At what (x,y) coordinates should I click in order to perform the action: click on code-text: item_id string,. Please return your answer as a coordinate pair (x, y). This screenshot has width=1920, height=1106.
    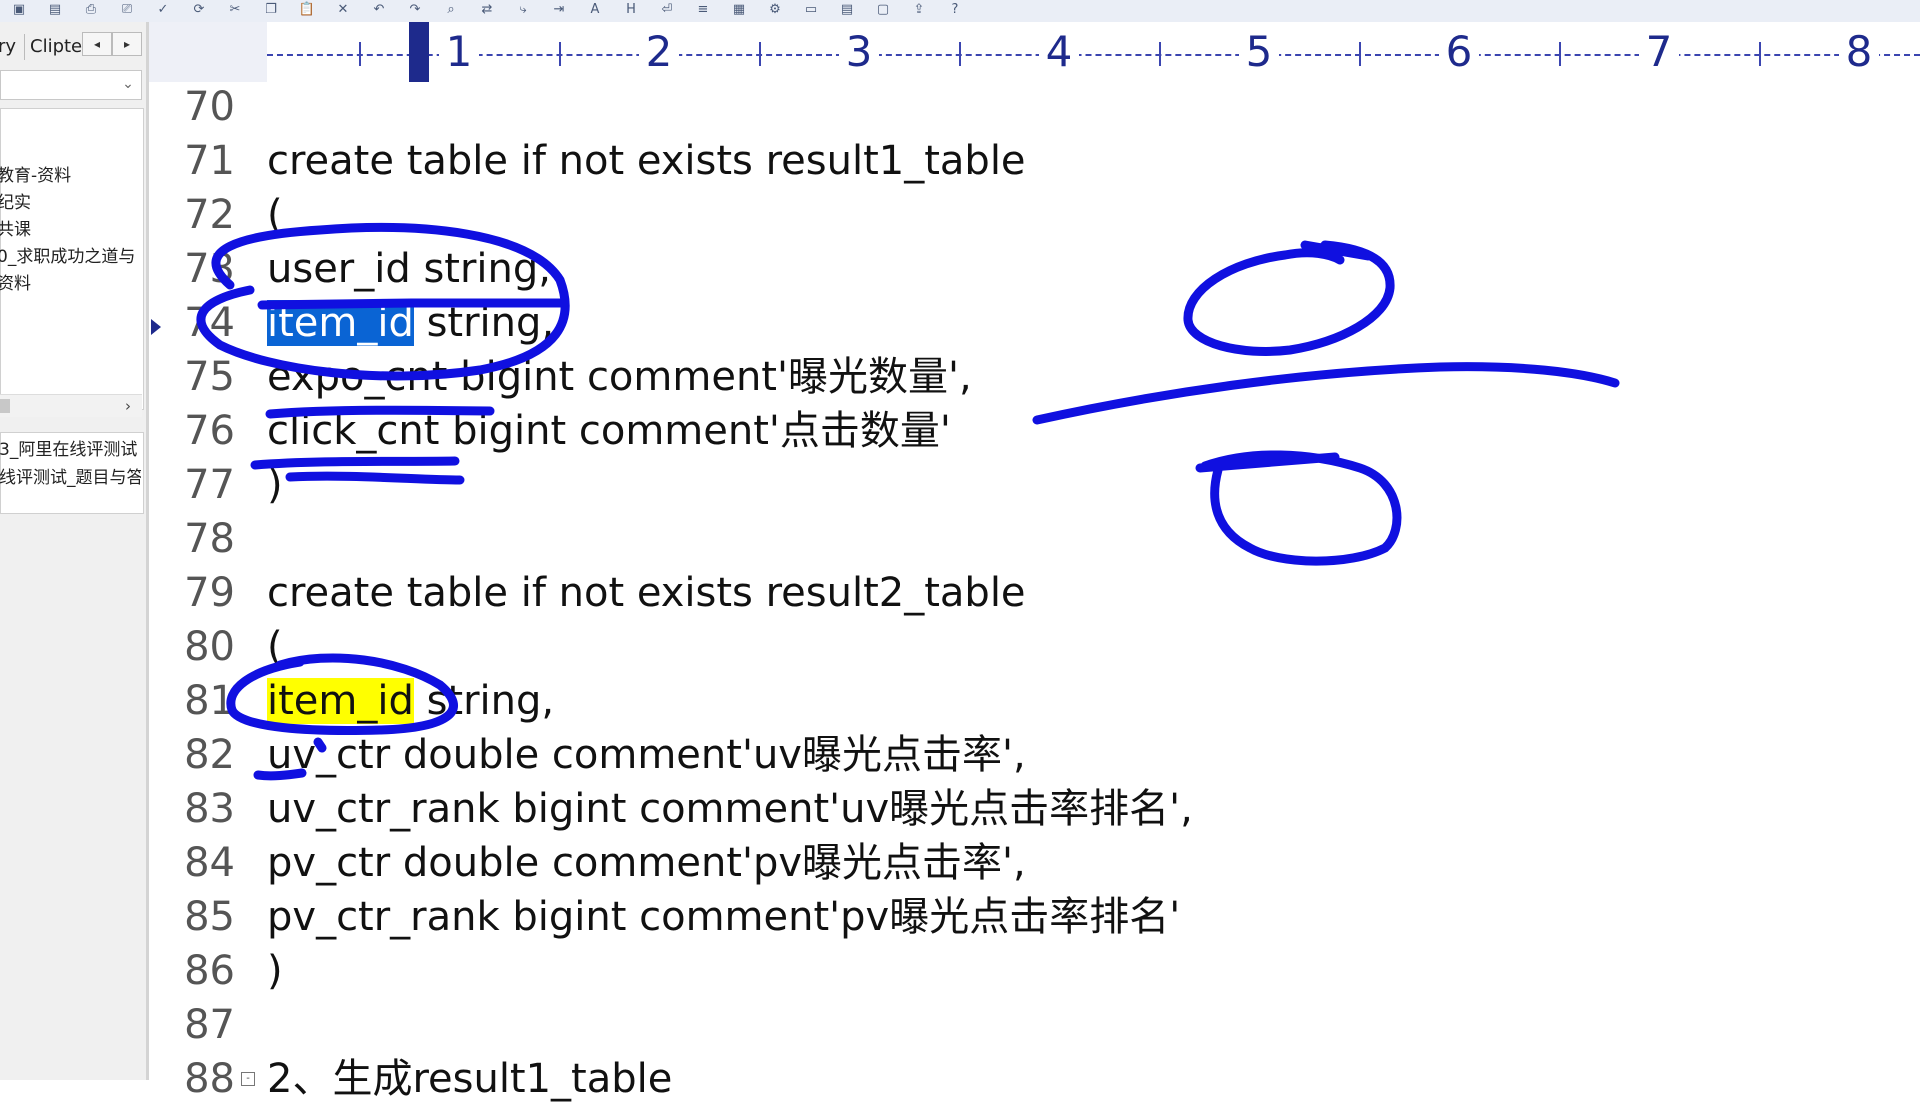
    Looking at the image, I should click on (411, 323).